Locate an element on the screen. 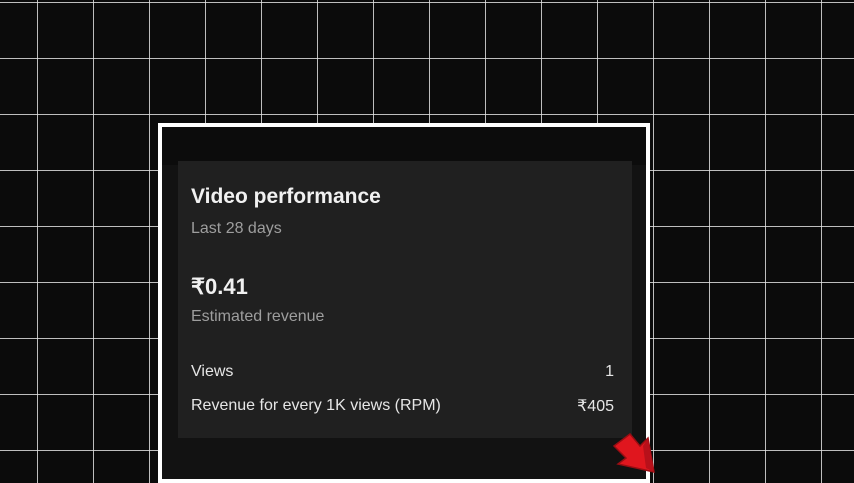 This screenshot has height=483, width=854. metric-label: Revenue for every 1K views (RPM) is located at coordinates (316, 405).